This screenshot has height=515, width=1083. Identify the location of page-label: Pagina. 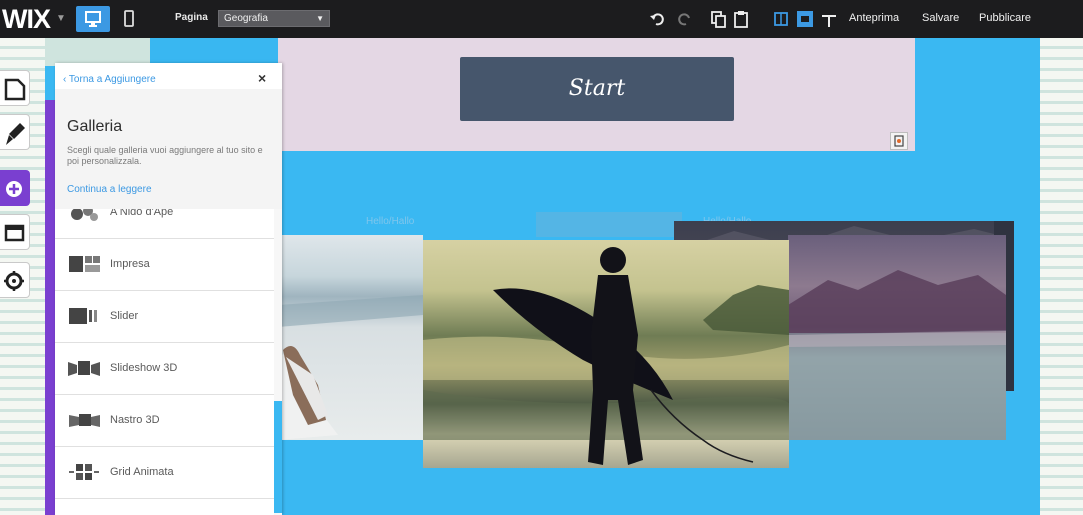
(191, 17).